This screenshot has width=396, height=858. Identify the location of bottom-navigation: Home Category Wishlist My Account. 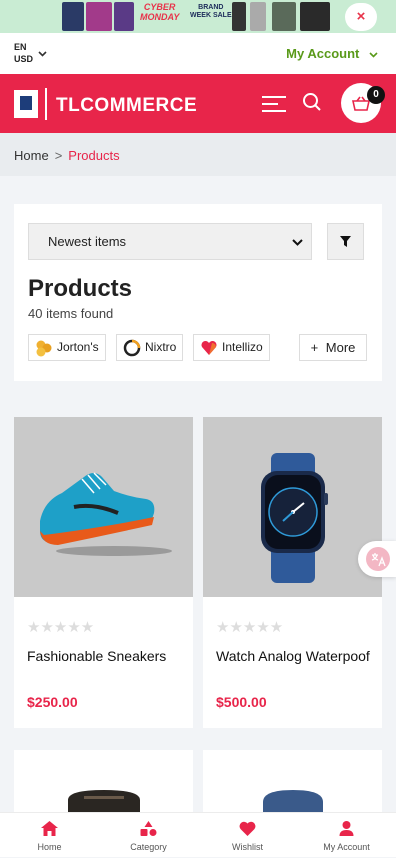
(198, 834).